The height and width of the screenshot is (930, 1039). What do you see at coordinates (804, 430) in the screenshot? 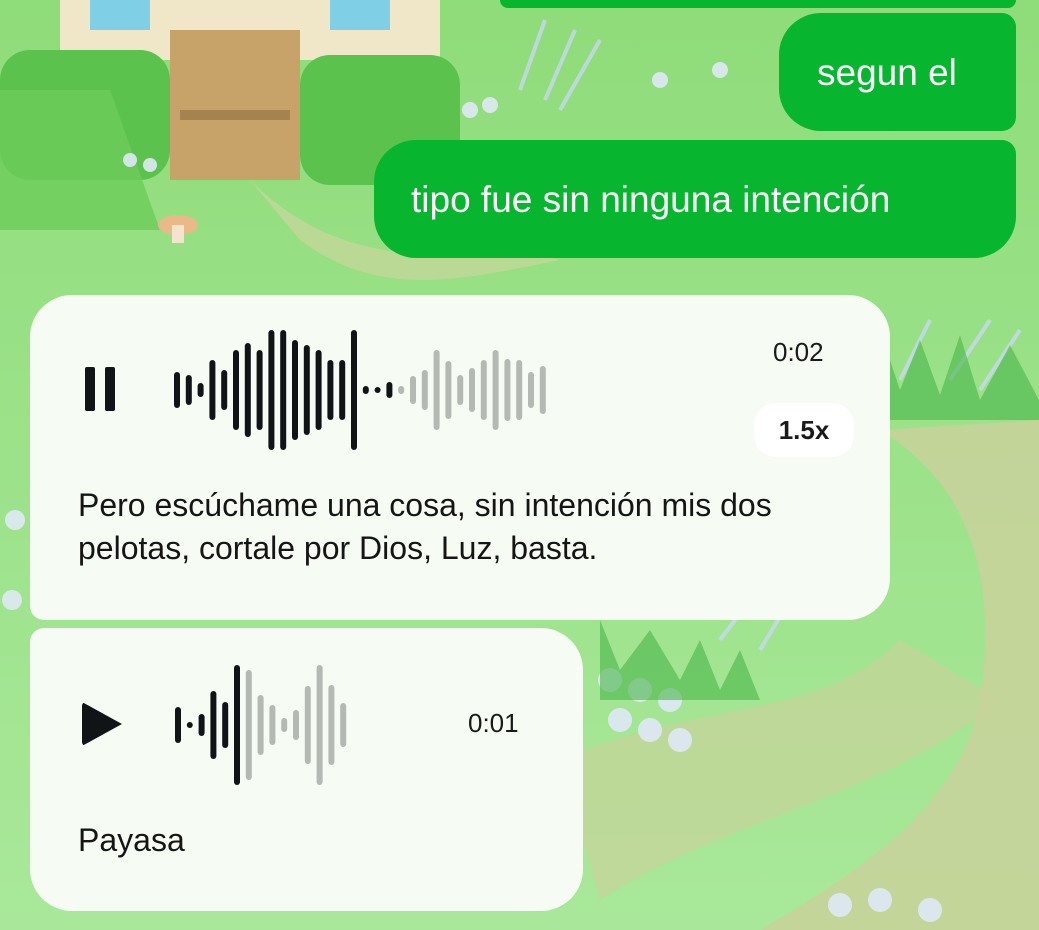
I see `playback-speed-button: 1.5x` at bounding box center [804, 430].